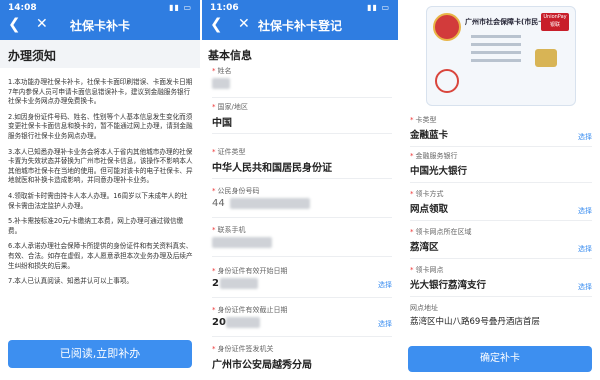 The height and width of the screenshot is (380, 600). Describe the element at coordinates (496, 51) in the screenshot. I see `card-info-lines` at that location.